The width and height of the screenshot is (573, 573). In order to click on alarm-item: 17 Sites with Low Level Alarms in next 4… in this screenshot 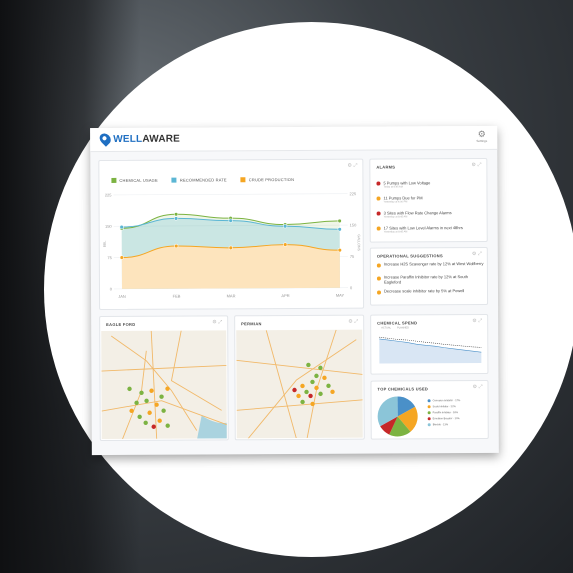, I will do `click(419, 229)`.